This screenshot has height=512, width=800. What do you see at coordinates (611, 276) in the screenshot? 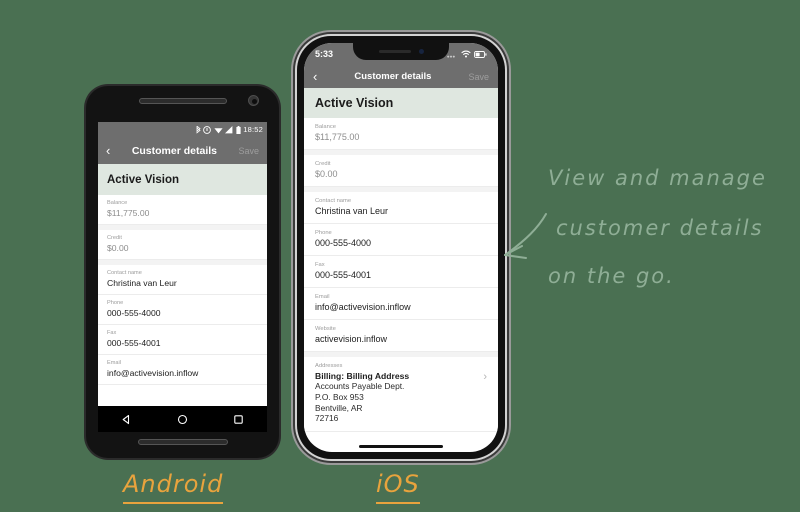
I see `annotation-line-3: on the go.` at bounding box center [611, 276].